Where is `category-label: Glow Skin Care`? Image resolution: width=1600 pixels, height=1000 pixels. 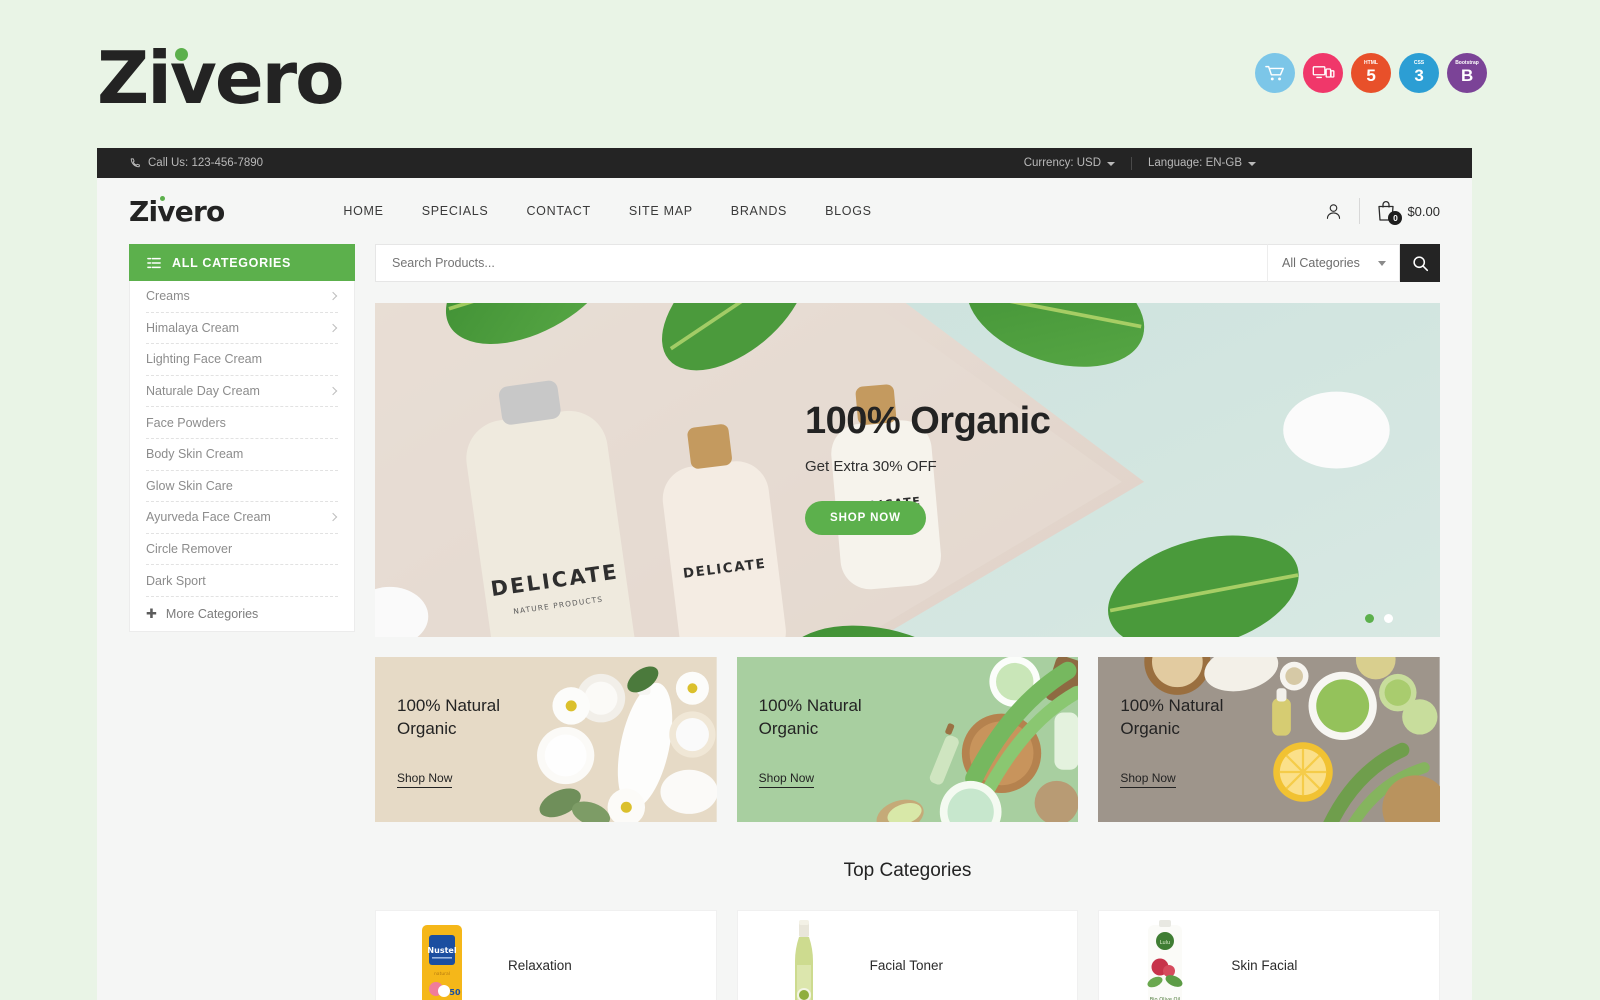
category-label: Glow Skin Care is located at coordinates (189, 485).